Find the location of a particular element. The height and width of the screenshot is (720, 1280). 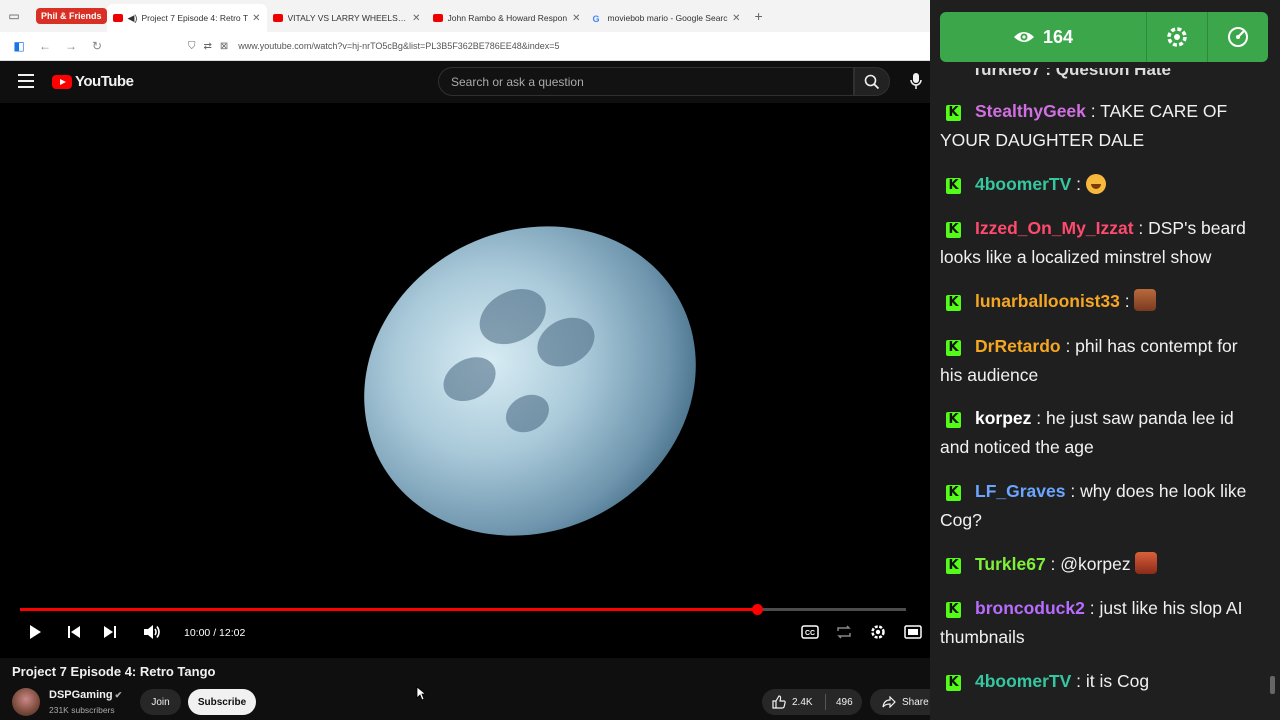

chat-username: broncoduck2 is located at coordinates (1030, 608).